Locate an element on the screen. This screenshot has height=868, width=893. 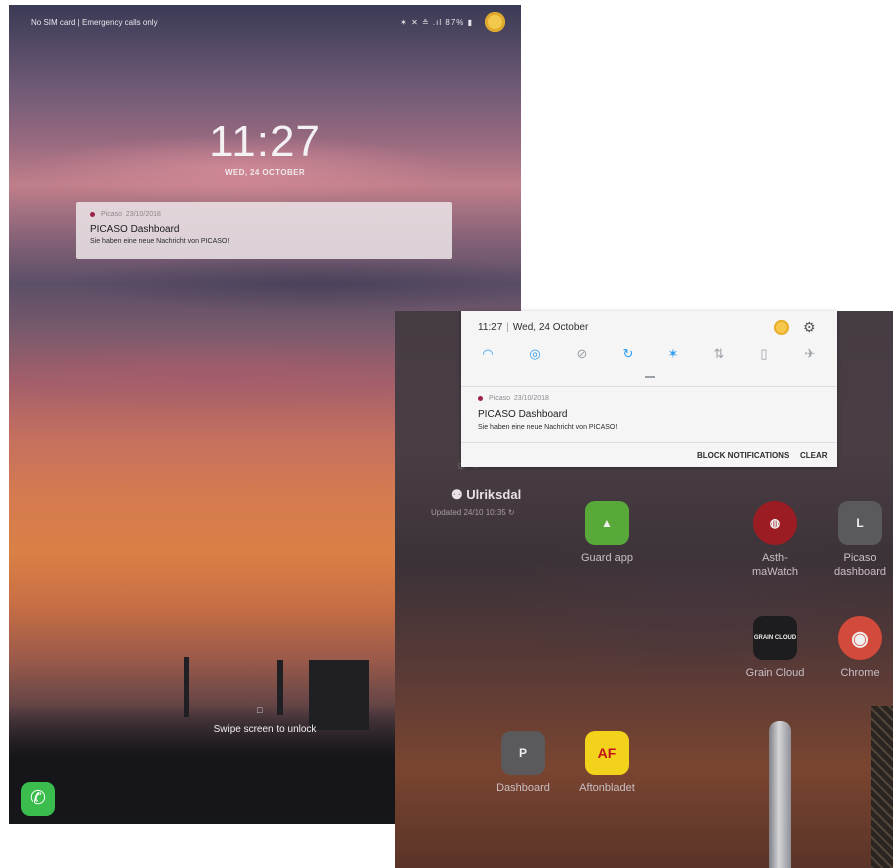
app-label: Guard app is located at coordinates (607, 558).